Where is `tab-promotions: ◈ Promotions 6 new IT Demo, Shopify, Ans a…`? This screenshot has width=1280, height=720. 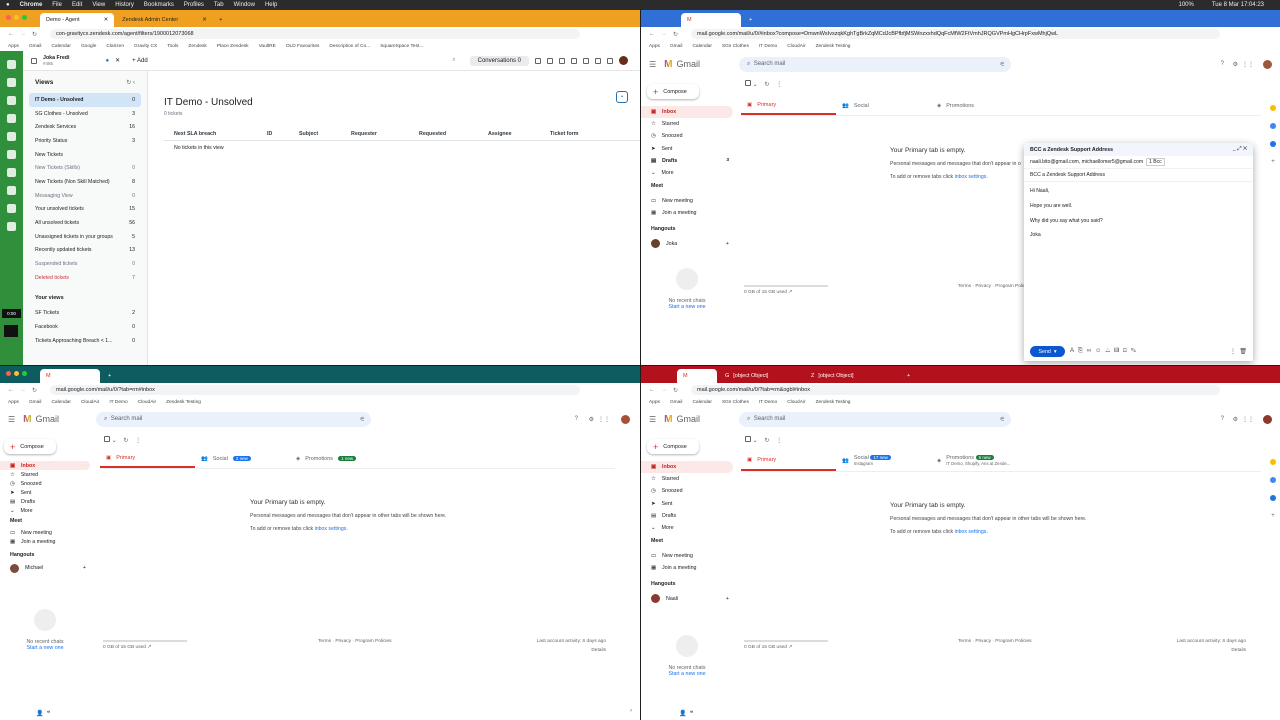 tab-promotions: ◈ Promotions 6 new IT Demo, Shopify, Ans a… is located at coordinates (986, 460).